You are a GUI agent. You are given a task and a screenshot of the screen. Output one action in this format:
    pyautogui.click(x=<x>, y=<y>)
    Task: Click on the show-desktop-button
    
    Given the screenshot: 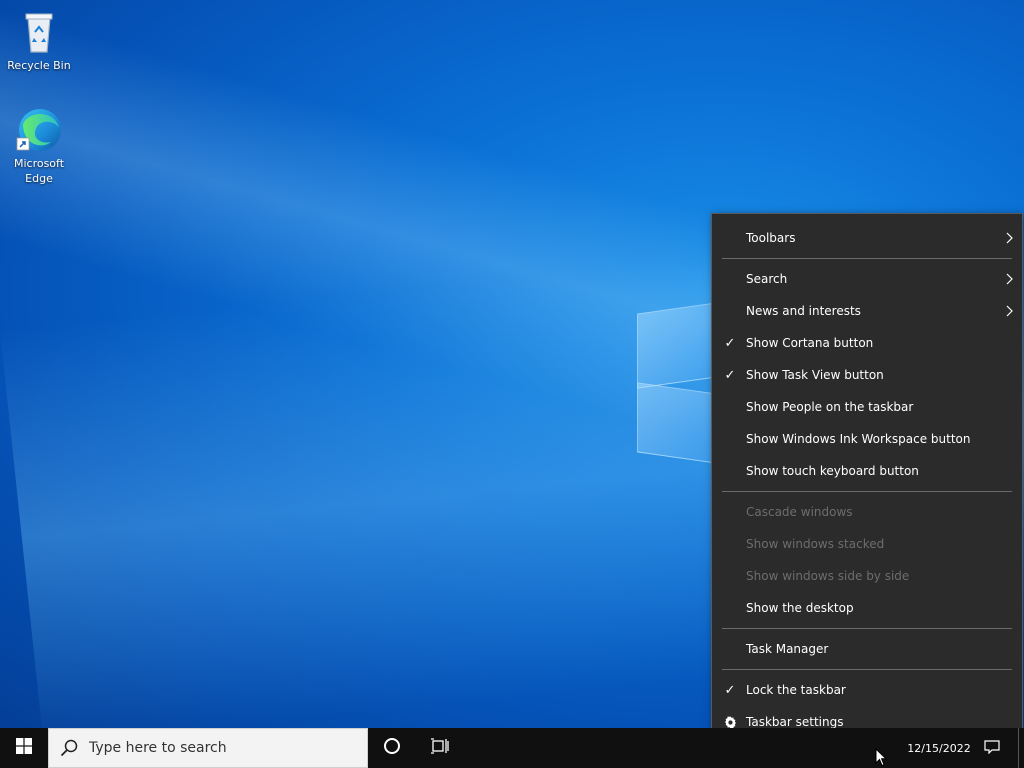 What is the action you would take?
    pyautogui.click(x=1021, y=748)
    